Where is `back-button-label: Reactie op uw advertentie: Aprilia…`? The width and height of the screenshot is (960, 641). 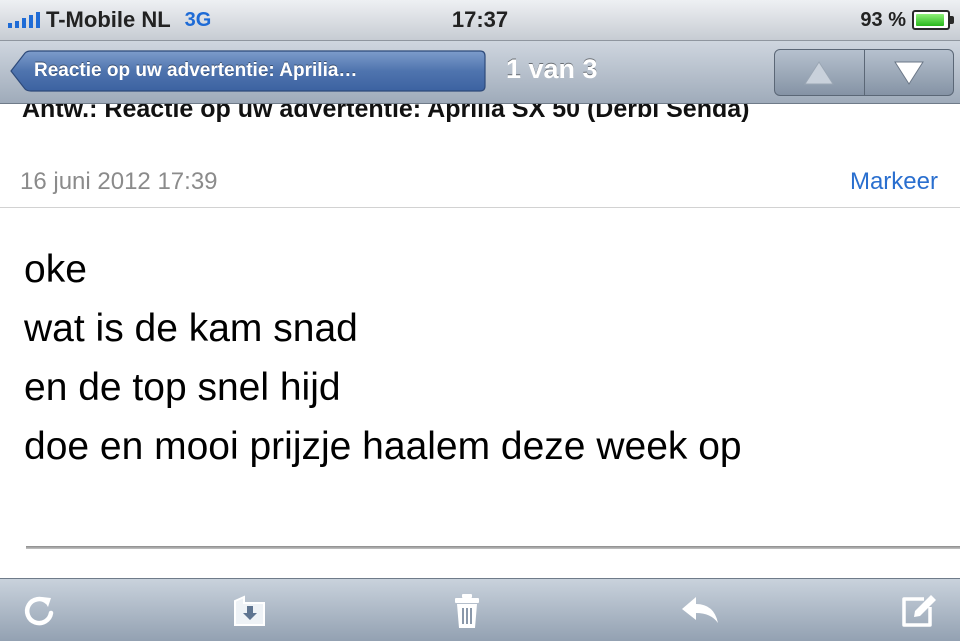 back-button-label: Reactie op uw advertentie: Aprilia… is located at coordinates (196, 70).